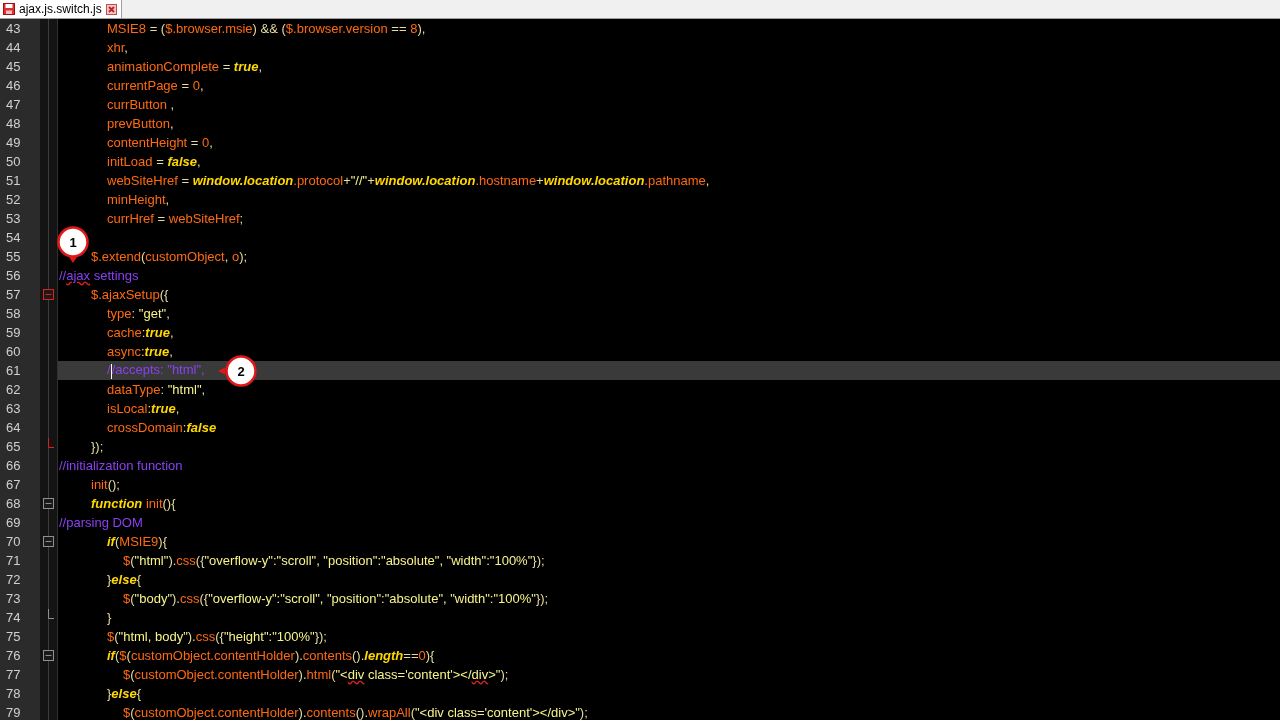 Image resolution: width=1280 pixels, height=720 pixels. What do you see at coordinates (13, 275) in the screenshot?
I see `line-number: 56` at bounding box center [13, 275].